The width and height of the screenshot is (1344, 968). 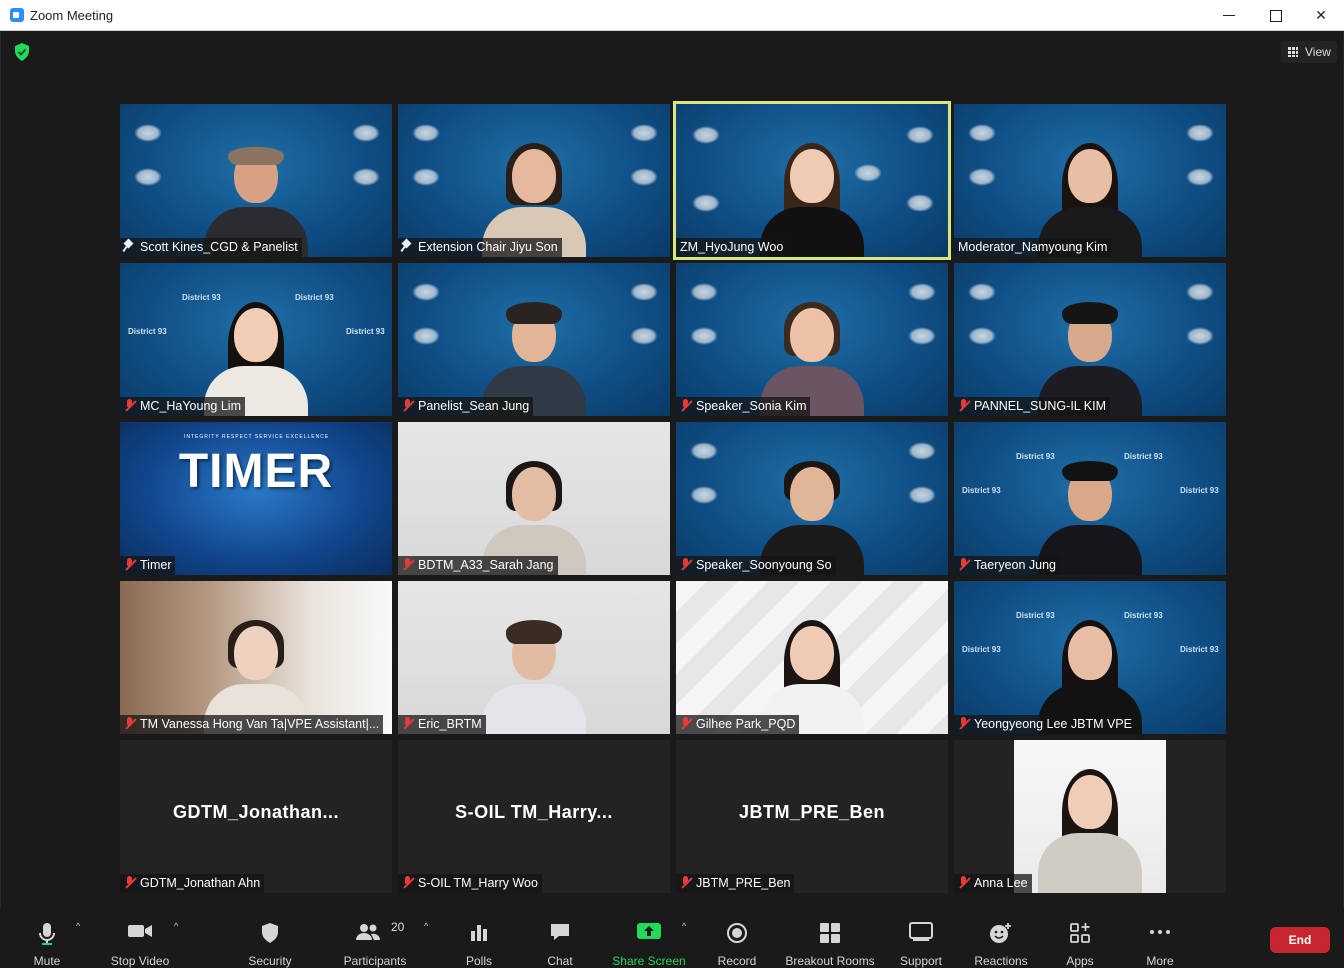 I want to click on view-label: View, so click(x=1318, y=52).